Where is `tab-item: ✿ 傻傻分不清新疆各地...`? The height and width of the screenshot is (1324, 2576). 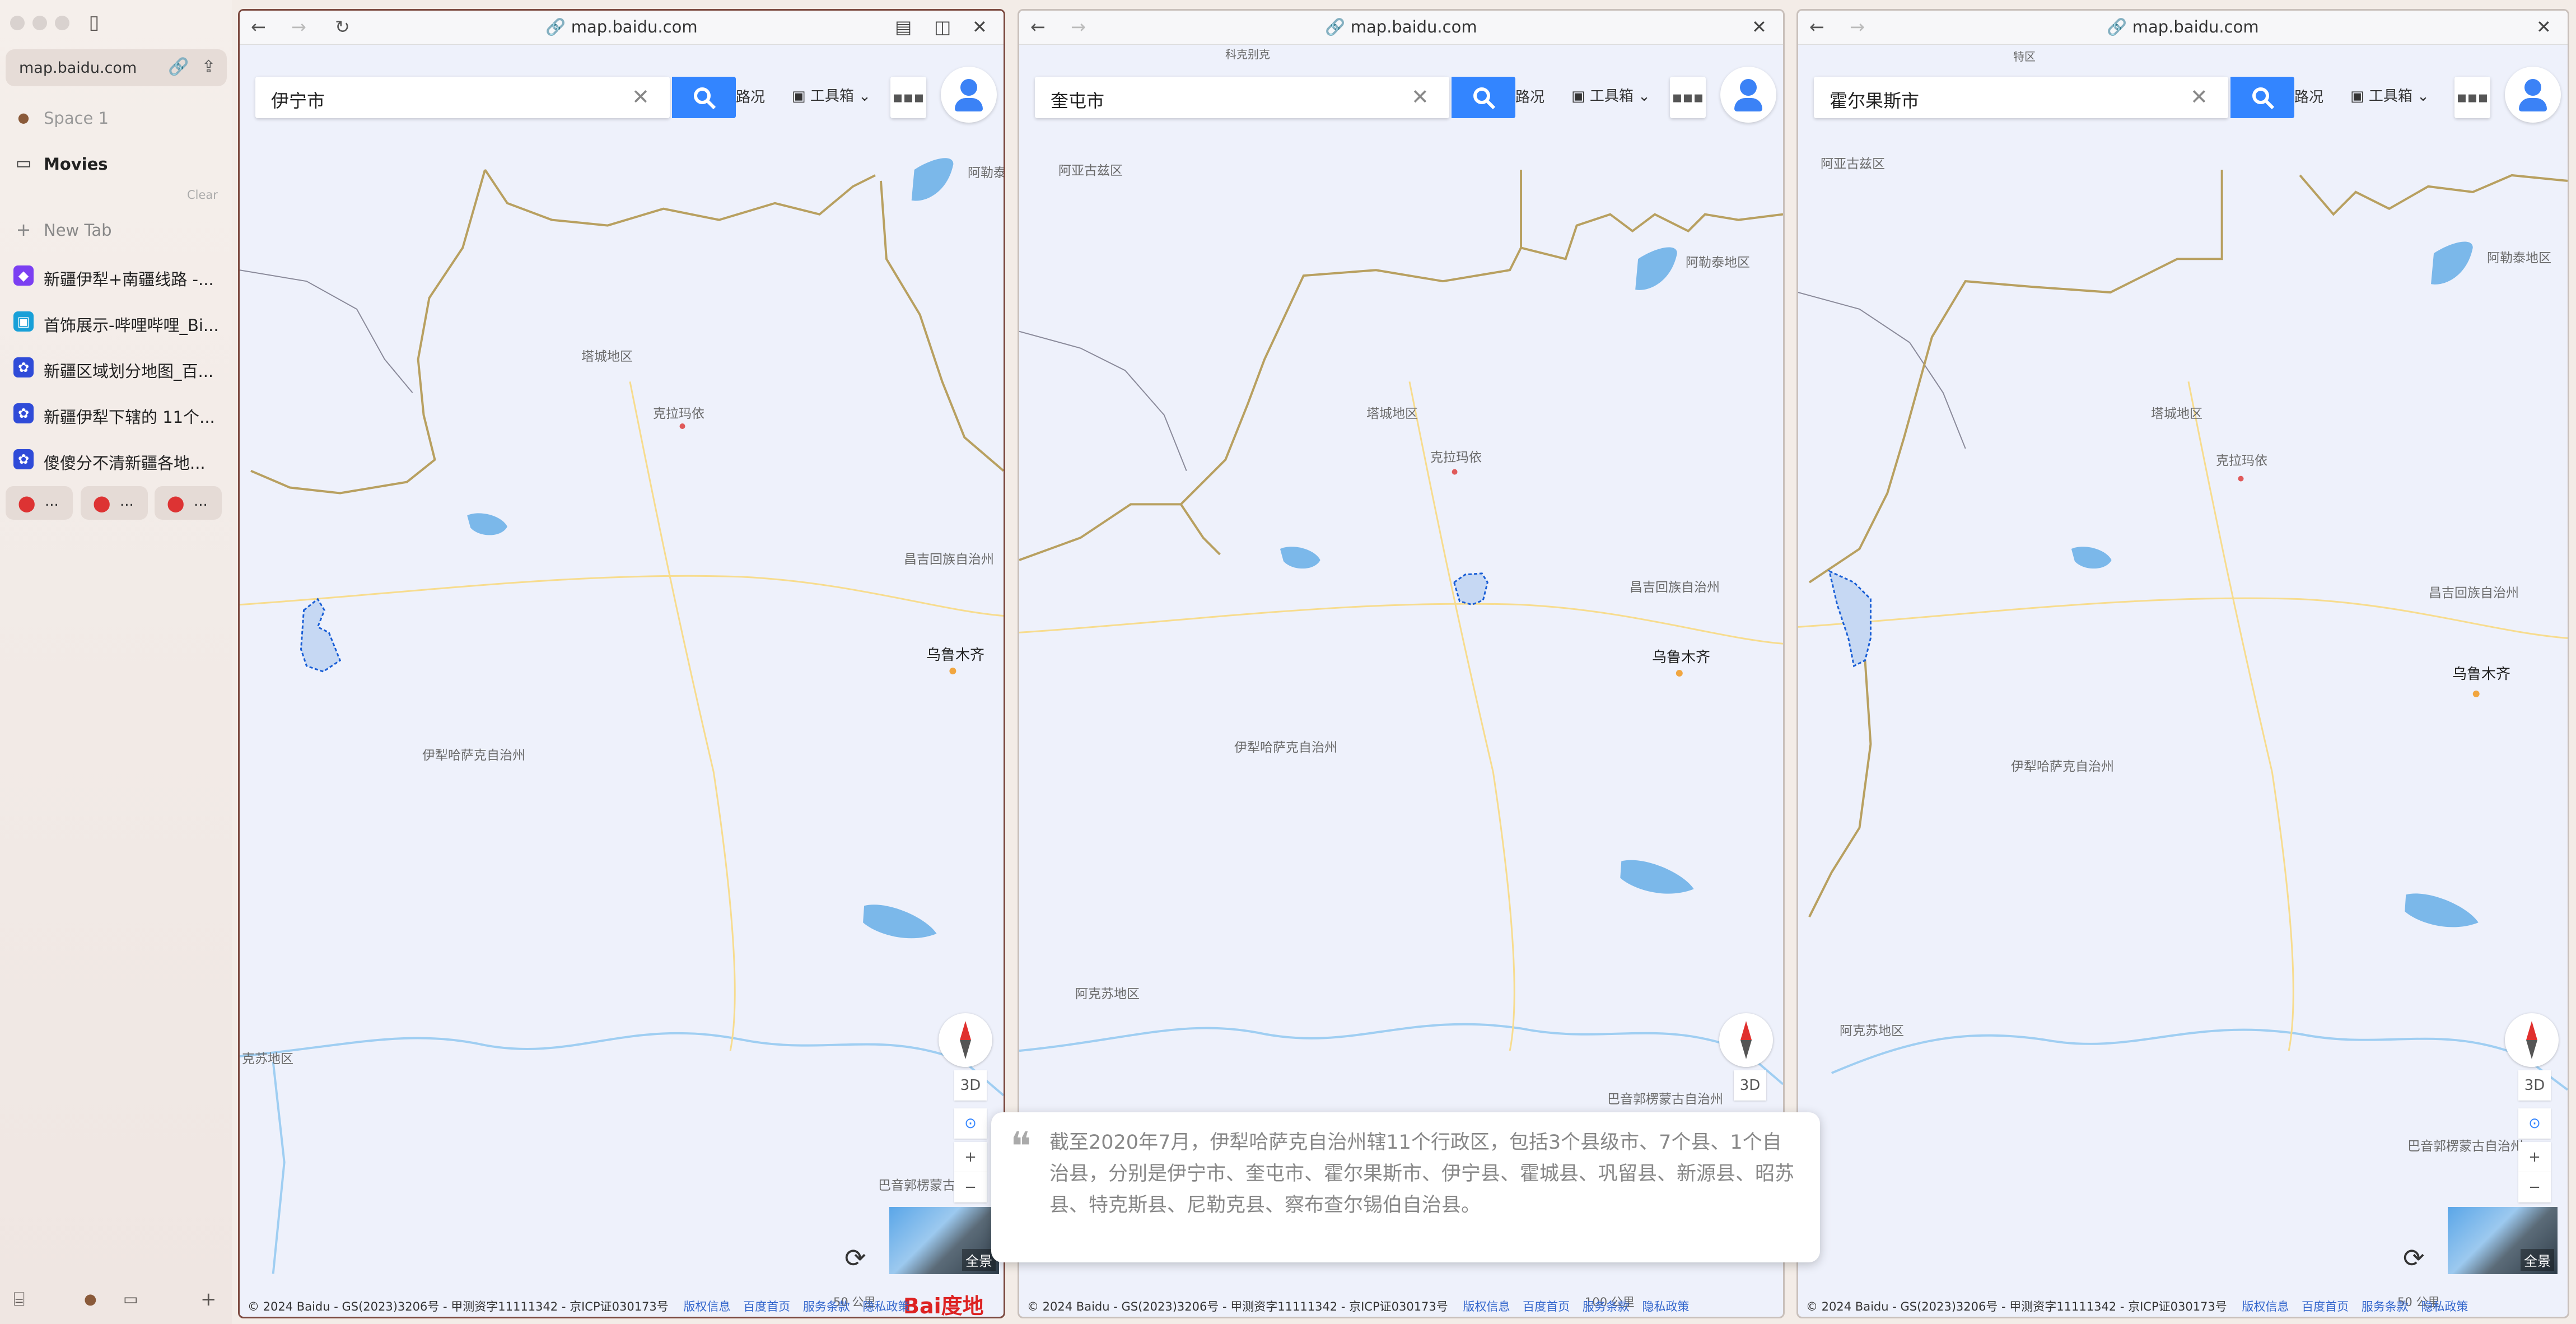
tab-item: ✿ 傻傻分不清新疆各地... is located at coordinates (118, 459).